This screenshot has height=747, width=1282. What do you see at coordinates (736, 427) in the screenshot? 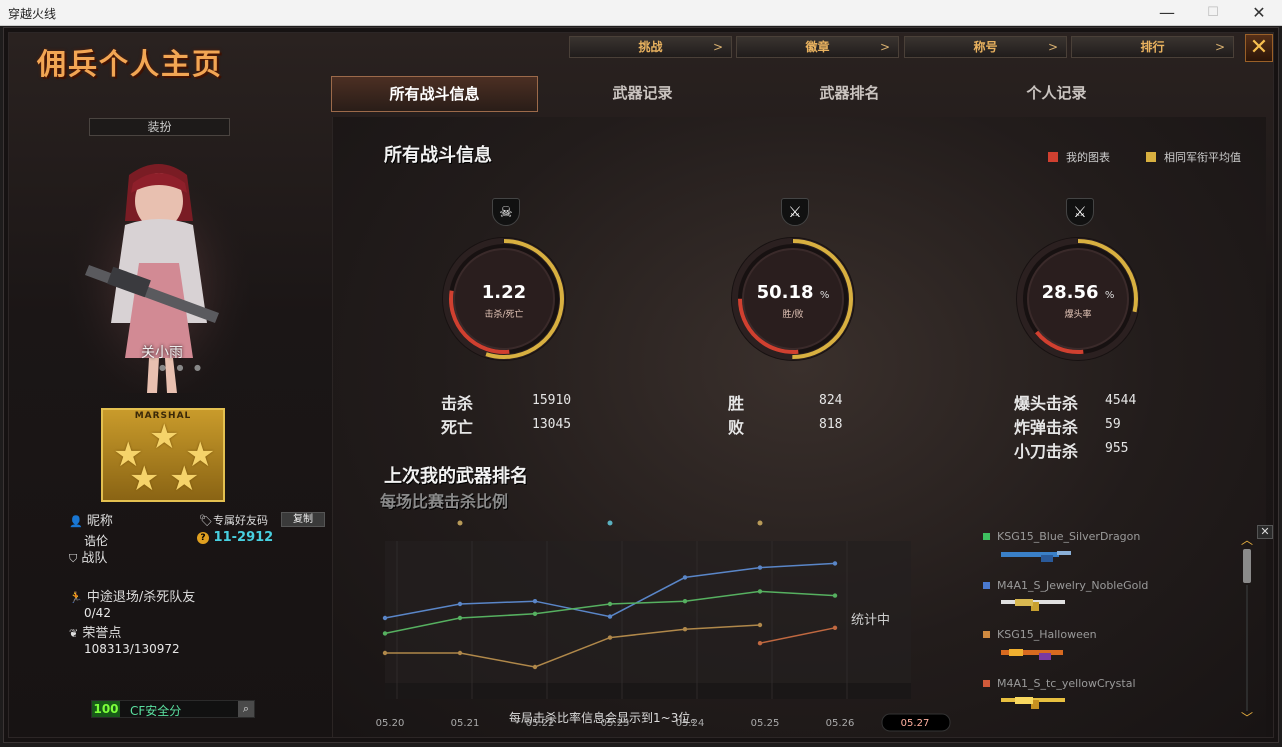
I see `stat-losses-label: 败` at bounding box center [736, 427].